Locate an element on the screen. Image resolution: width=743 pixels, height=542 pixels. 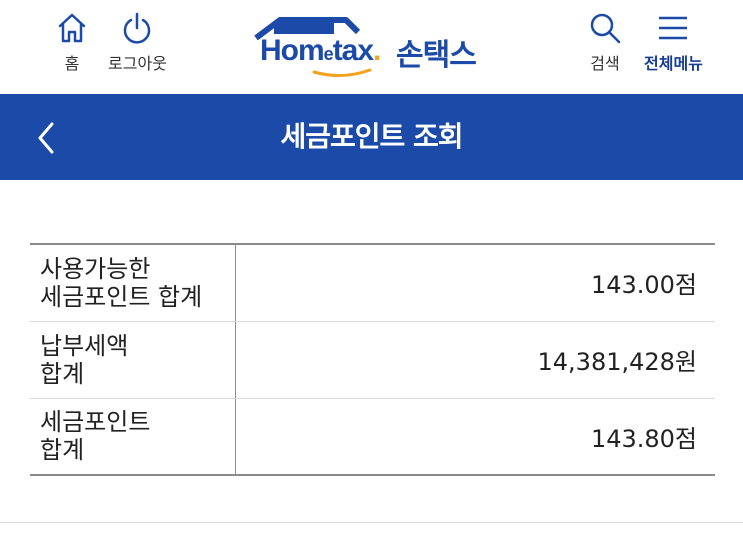
page-title: 세금포인트 조회 is located at coordinates (371, 136).